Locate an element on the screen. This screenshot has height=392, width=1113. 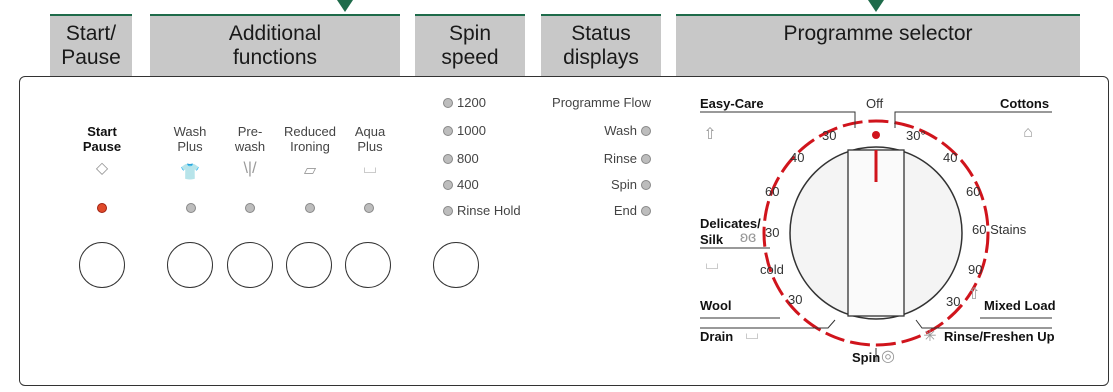
speed-rinsehold: Rinse Hold is located at coordinates (489, 210).